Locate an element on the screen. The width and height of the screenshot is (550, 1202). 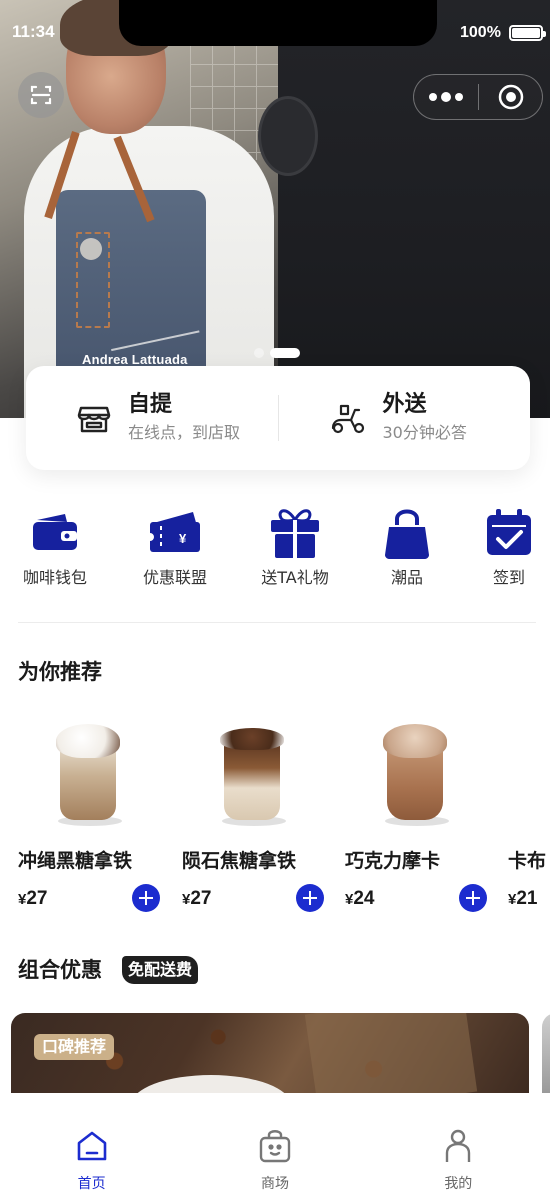
burlap-texture is located at coordinates (391, 1053).